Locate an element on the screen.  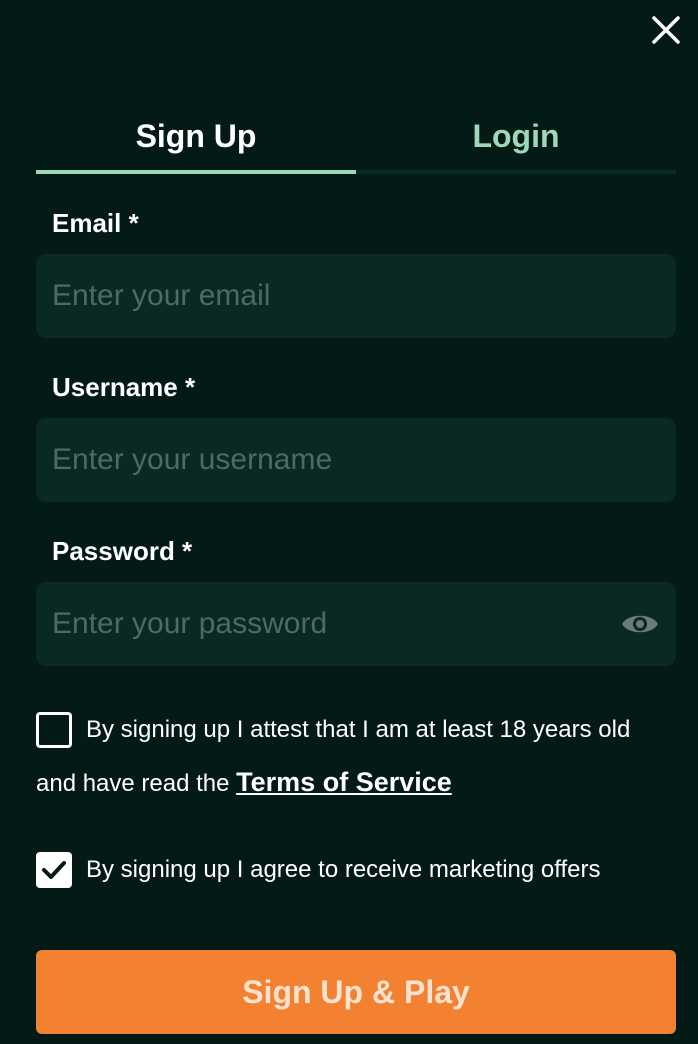
password-field is located at coordinates (356, 624).